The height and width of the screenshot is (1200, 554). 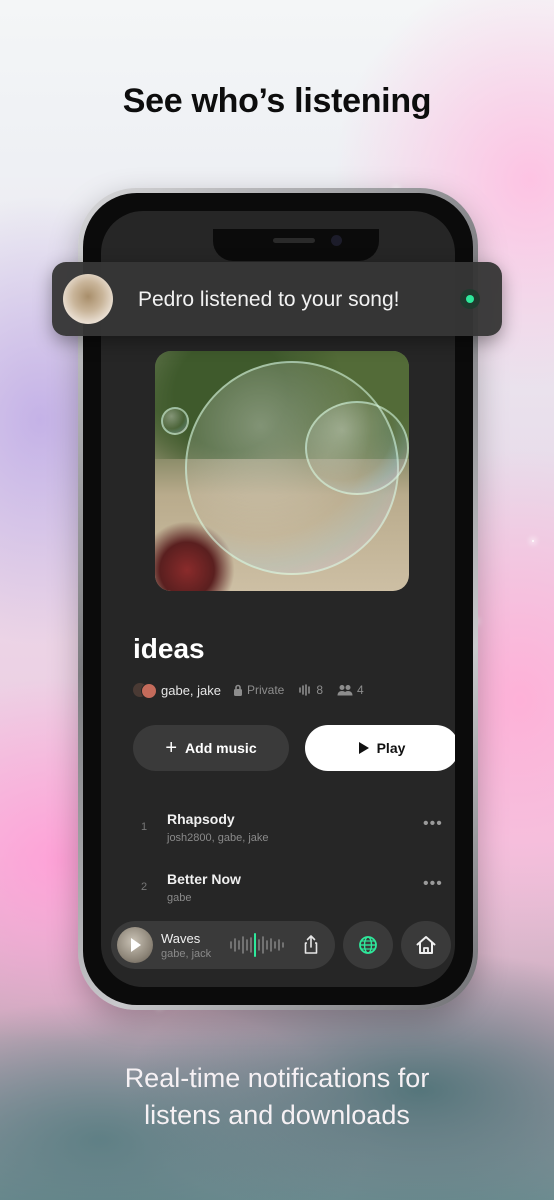 What do you see at coordinates (204, 879) in the screenshot?
I see `track-name: Better Now` at bounding box center [204, 879].